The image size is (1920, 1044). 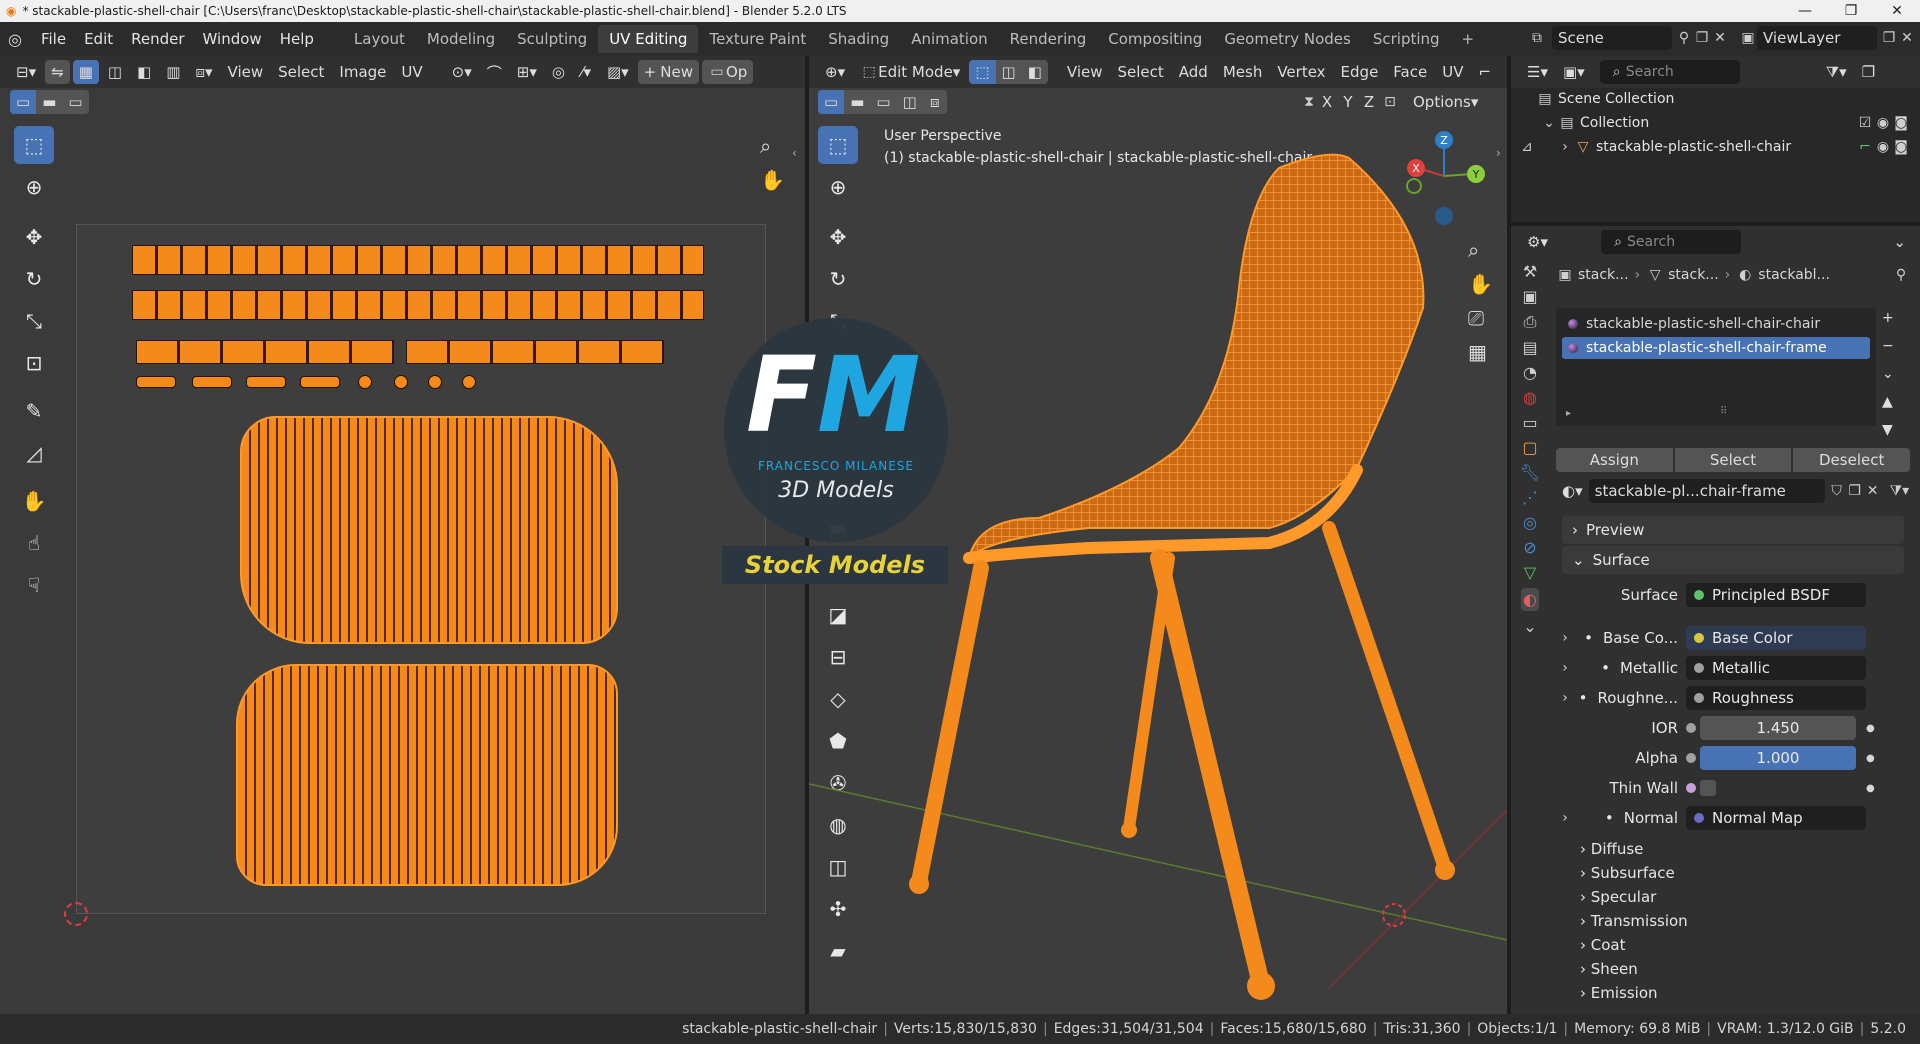 What do you see at coordinates (1530, 322) in the screenshot?
I see `output-tab-icon: ⎙` at bounding box center [1530, 322].